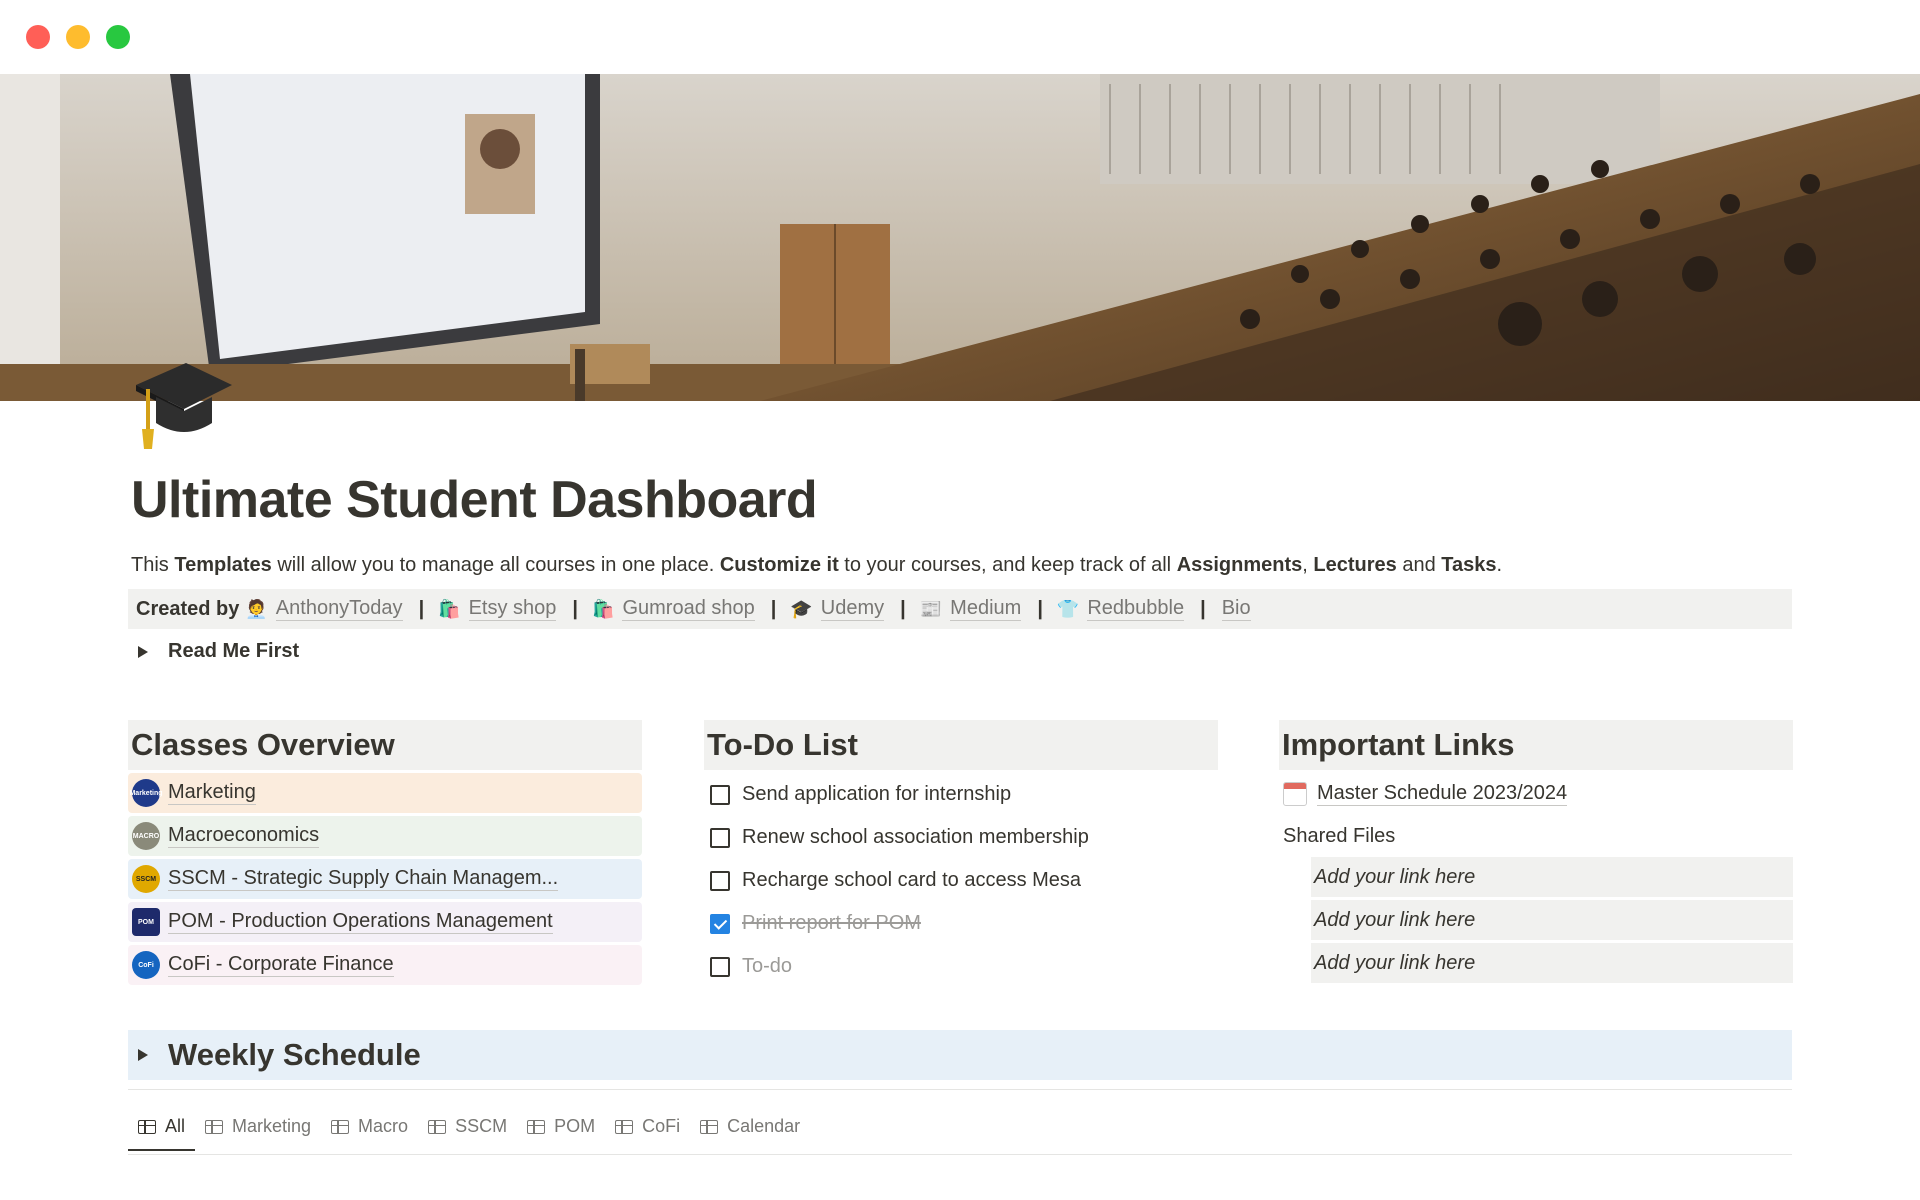  Describe the element at coordinates (339, 609) in the screenshot. I see `link-anthonytoday: AnthonyToday` at that location.